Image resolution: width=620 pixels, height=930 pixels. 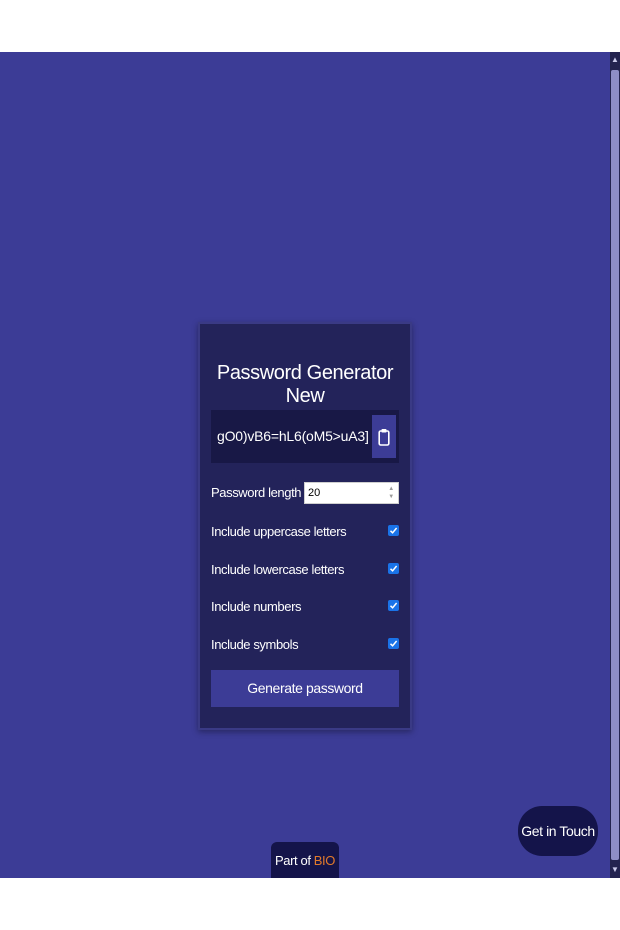 I want to click on scroll-up-icon: ▲, so click(x=615, y=60).